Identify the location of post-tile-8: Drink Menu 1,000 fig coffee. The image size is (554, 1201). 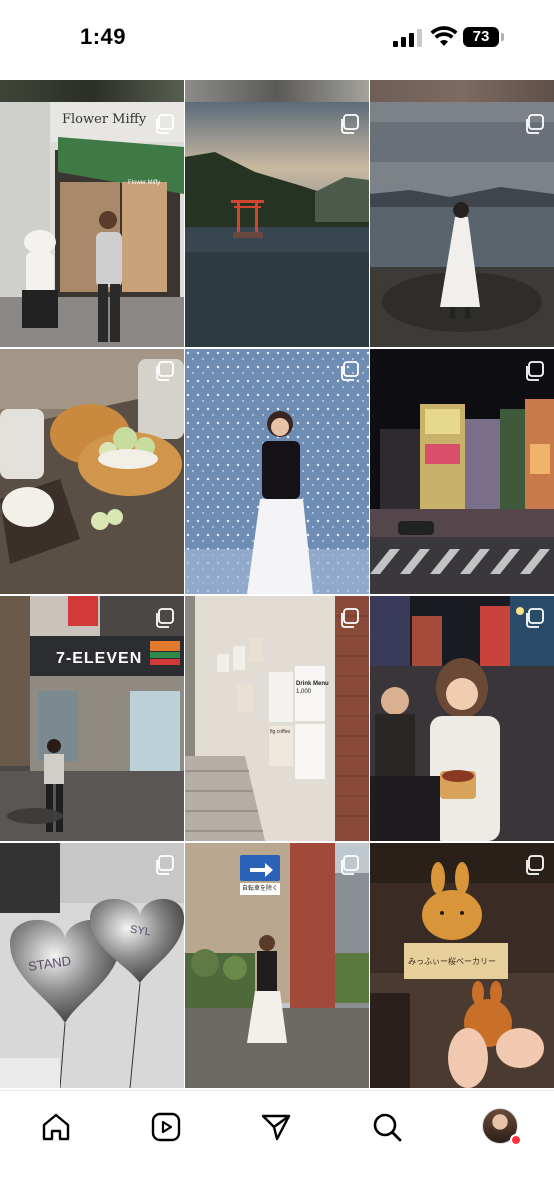
(277, 718).